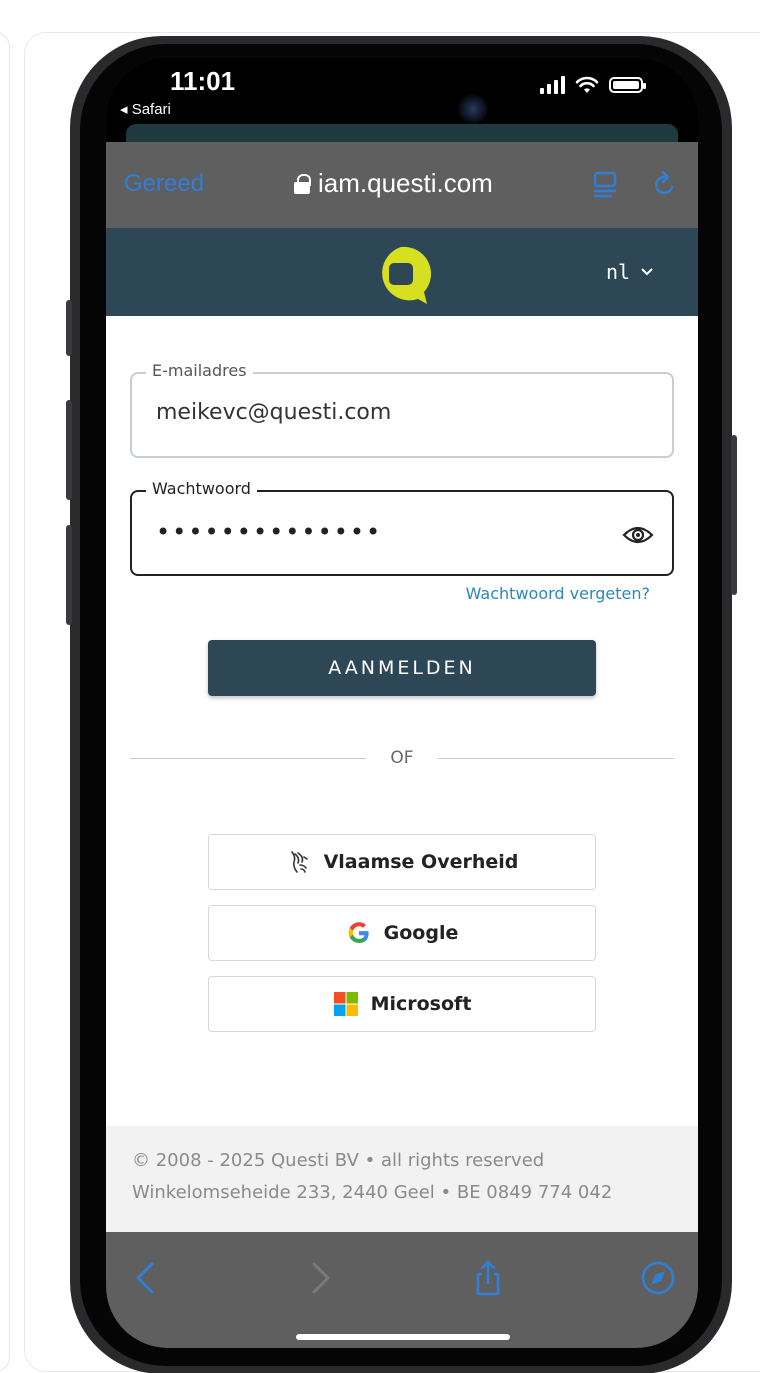 This screenshot has height=1373, width=760. I want to click on share-icon, so click(488, 1278).